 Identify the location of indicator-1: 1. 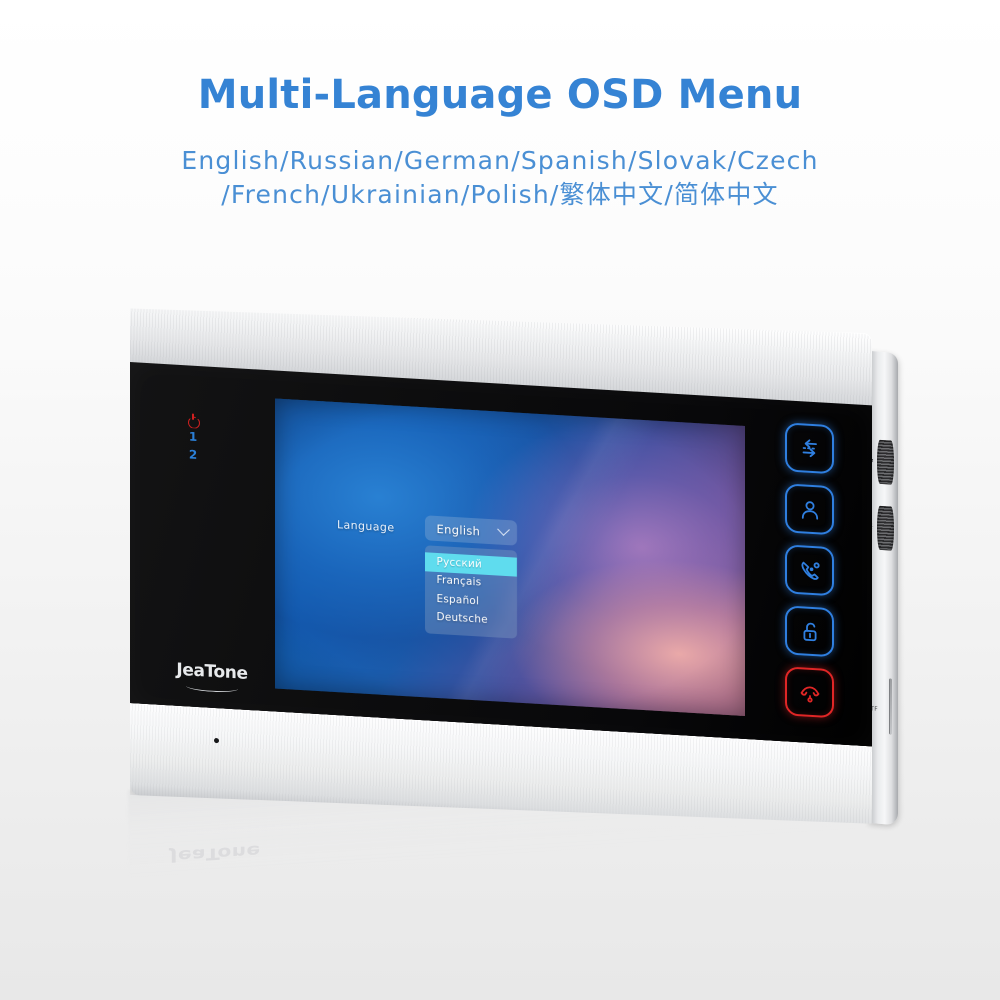
(193, 436).